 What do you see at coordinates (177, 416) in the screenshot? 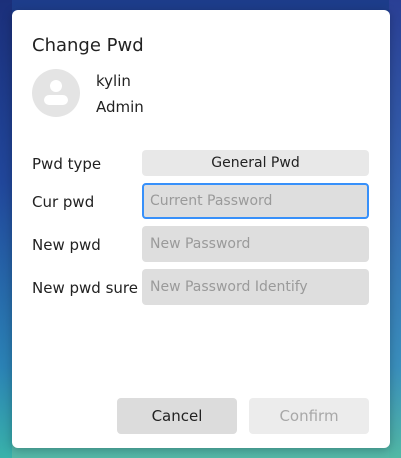
I see `cancel-button: Cancel` at bounding box center [177, 416].